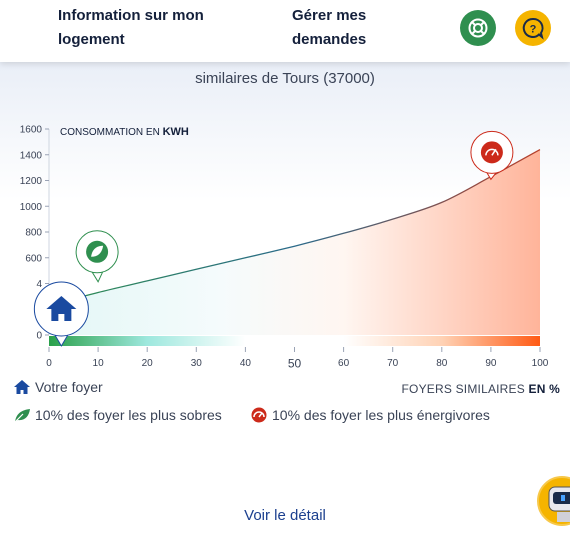 The width and height of the screenshot is (570, 544). I want to click on voir-detail-link: Voir le détail, so click(285, 515).